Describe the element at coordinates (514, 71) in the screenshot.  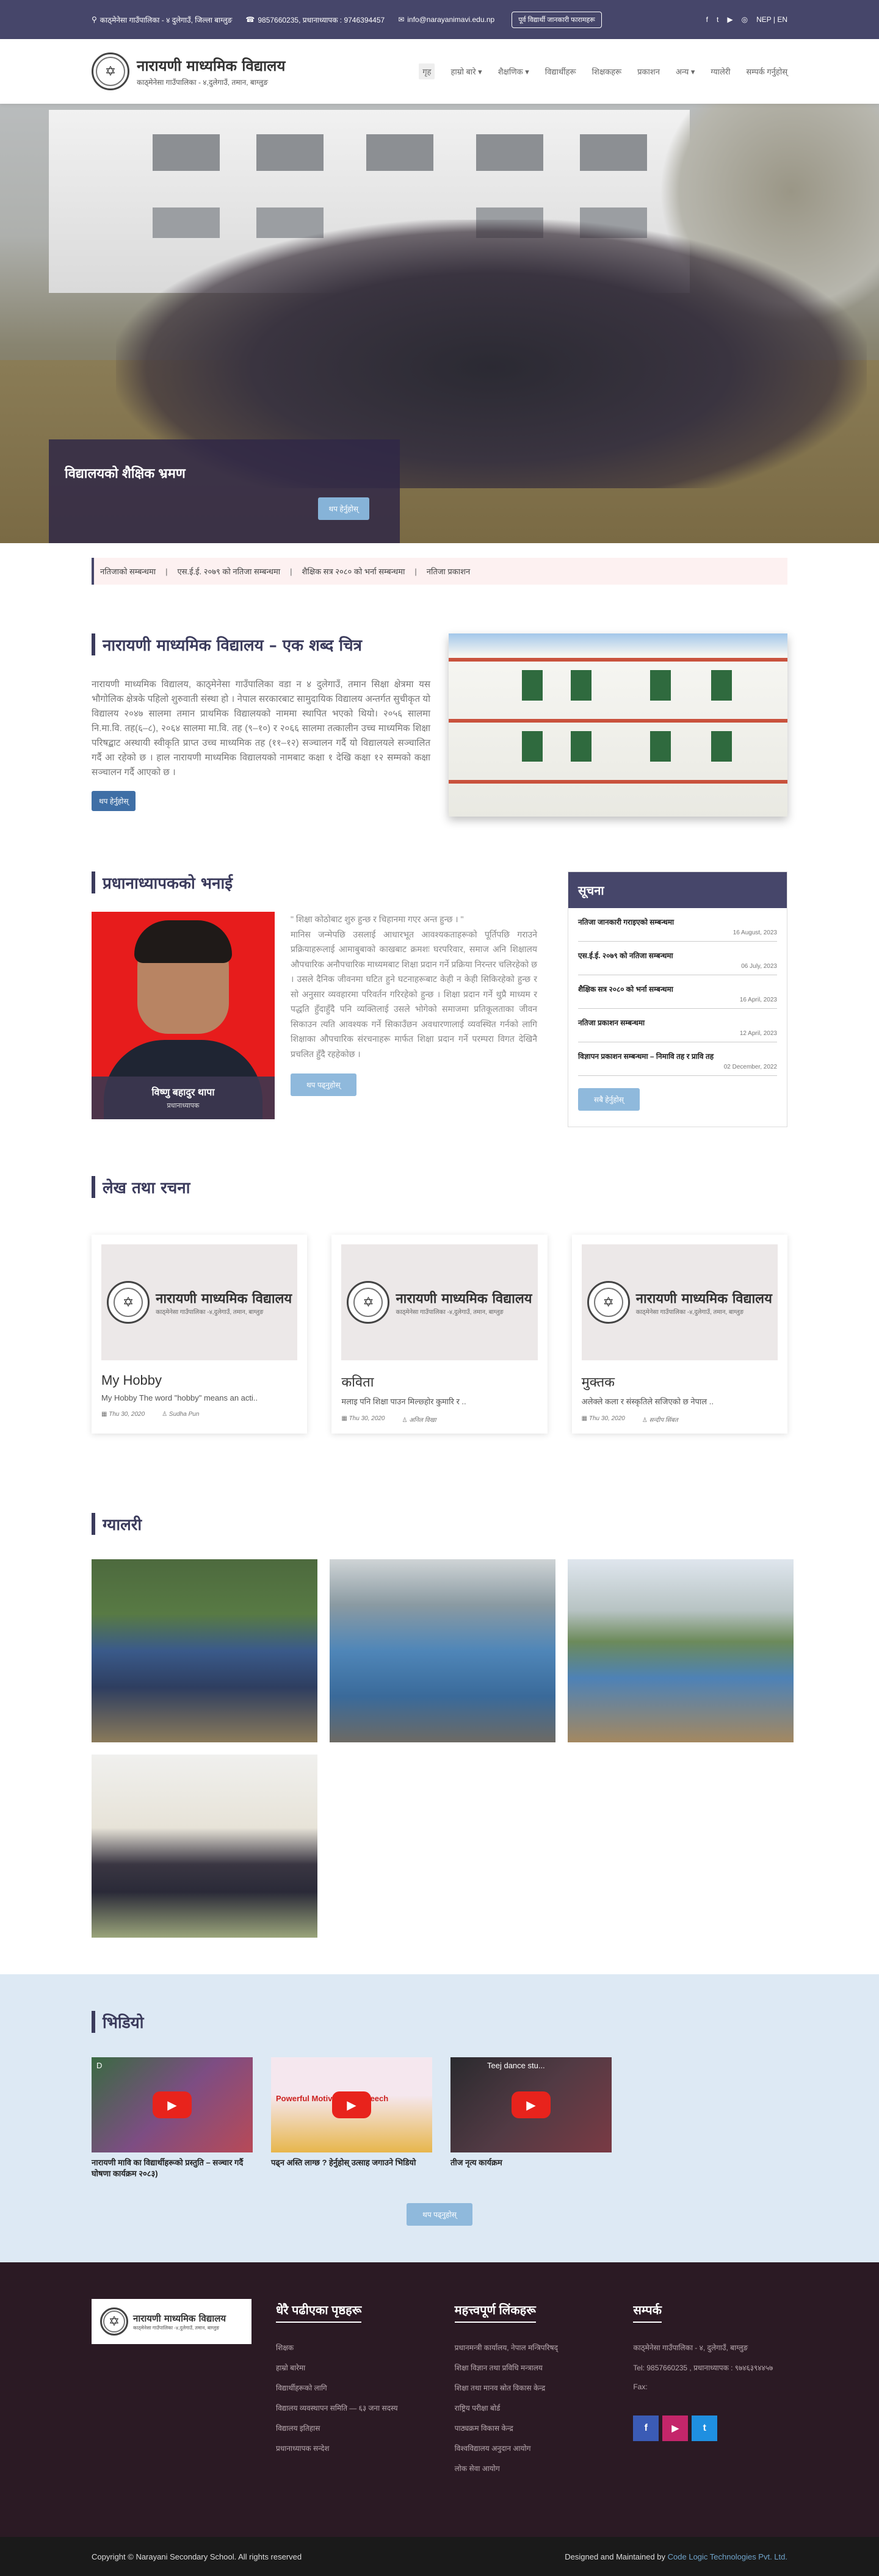
I see `nav-academic: शैक्षणिक ▾` at that location.